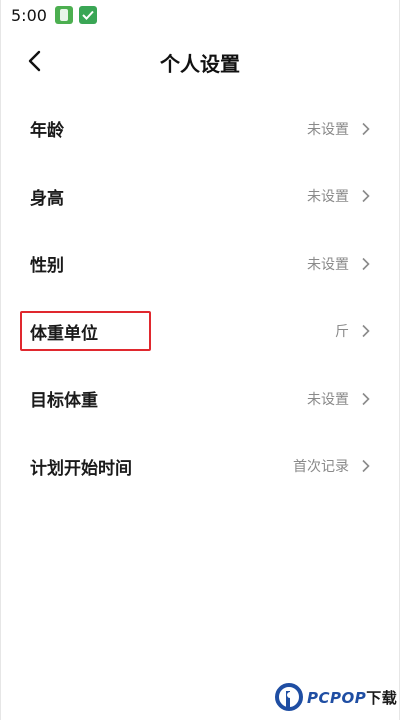 This screenshot has width=400, height=720. Describe the element at coordinates (200, 129) in the screenshot. I see `setting-row-age: 年龄 未设置` at that location.